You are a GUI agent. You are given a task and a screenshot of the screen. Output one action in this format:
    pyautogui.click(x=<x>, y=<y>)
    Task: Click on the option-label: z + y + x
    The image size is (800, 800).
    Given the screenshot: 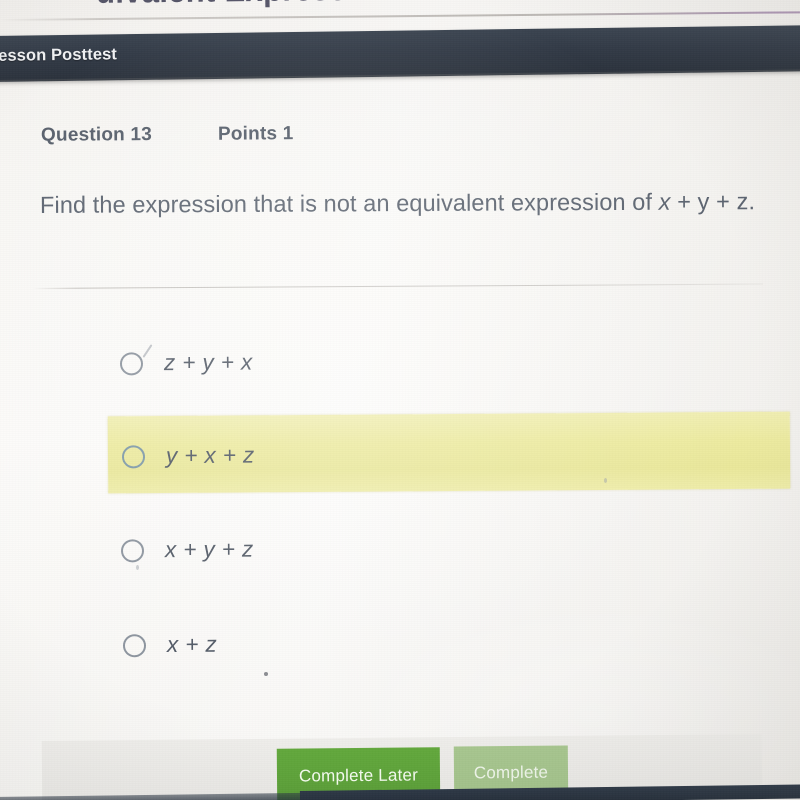 What is the action you would take?
    pyautogui.click(x=208, y=362)
    